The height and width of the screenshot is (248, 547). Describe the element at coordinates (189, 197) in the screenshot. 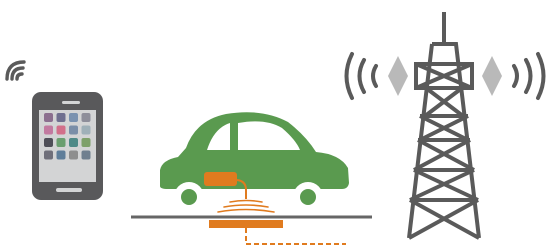

I see `car-wheel-front-hub` at that location.